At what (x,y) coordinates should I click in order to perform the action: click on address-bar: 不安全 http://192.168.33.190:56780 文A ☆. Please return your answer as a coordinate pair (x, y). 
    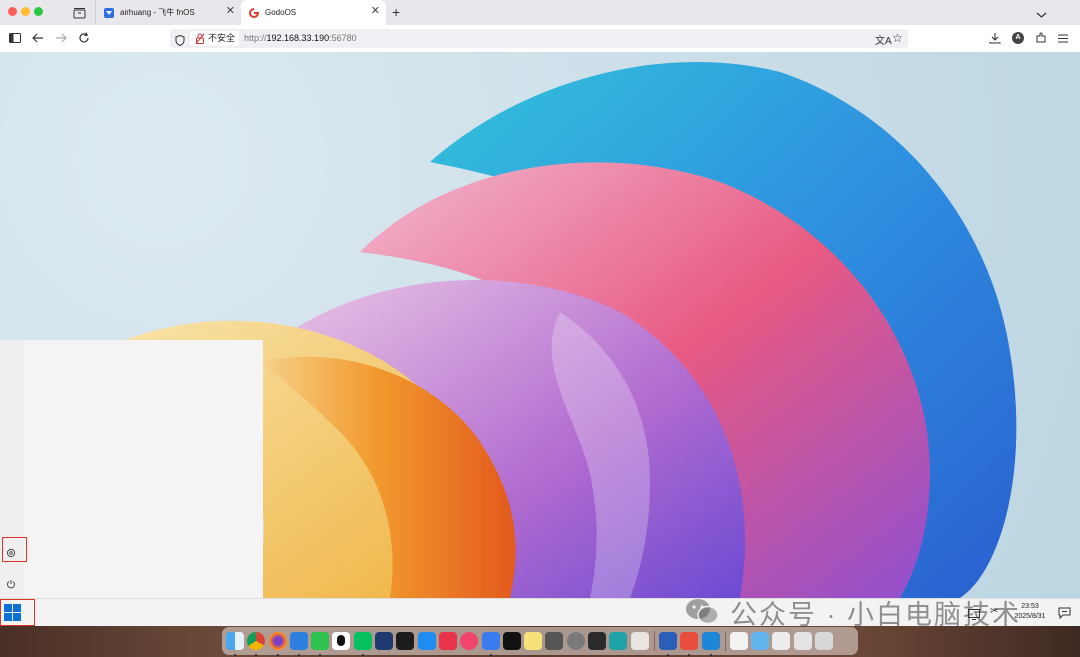
    Looking at the image, I should click on (539, 38).